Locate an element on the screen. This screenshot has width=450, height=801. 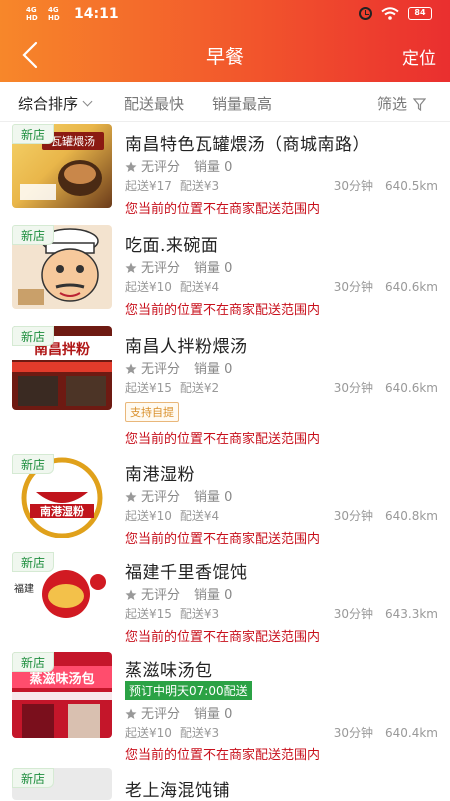
sort-fastest-delivery: 配送最快 is located at coordinates (154, 103).